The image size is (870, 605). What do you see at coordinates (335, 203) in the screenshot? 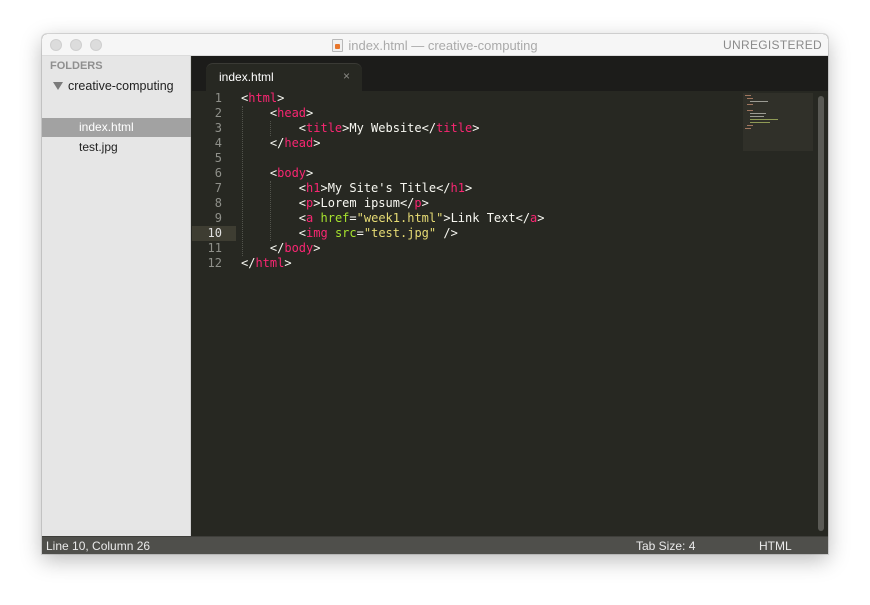
I see `code-line-8: <p>Lorem ipsum</p>` at bounding box center [335, 203].